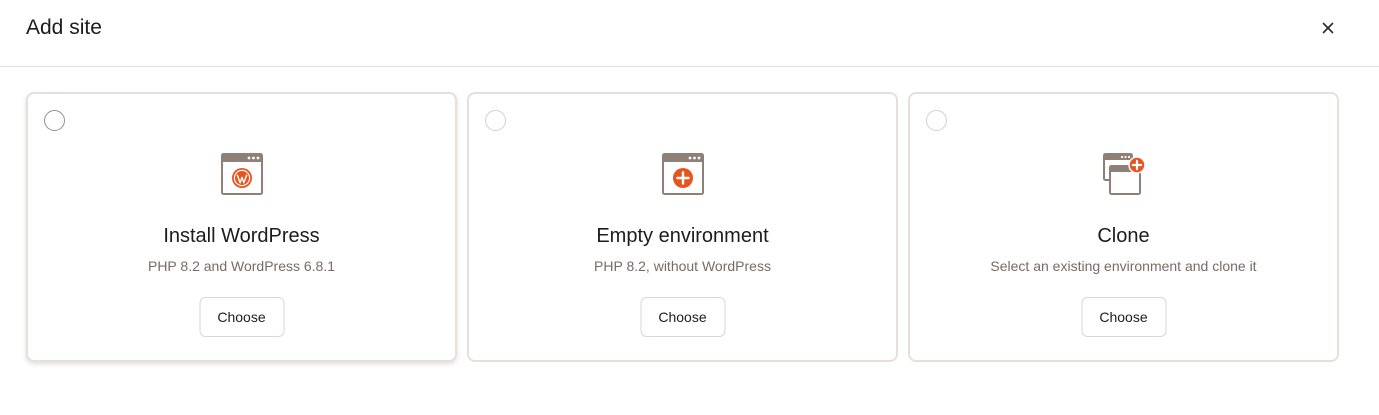 This screenshot has height=415, width=1379. Describe the element at coordinates (682, 317) in the screenshot. I see `choose-button-empty-environment: Choose` at that location.